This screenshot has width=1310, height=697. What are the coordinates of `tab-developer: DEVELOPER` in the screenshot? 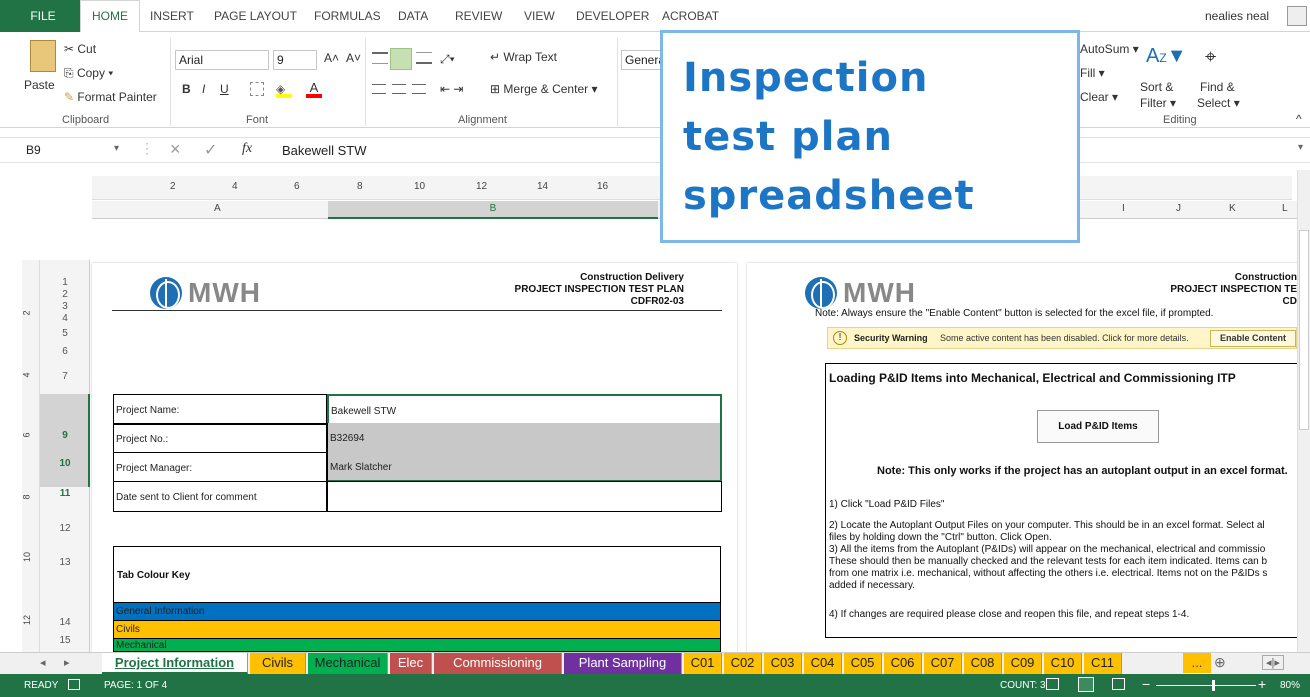 It's located at (612, 16).